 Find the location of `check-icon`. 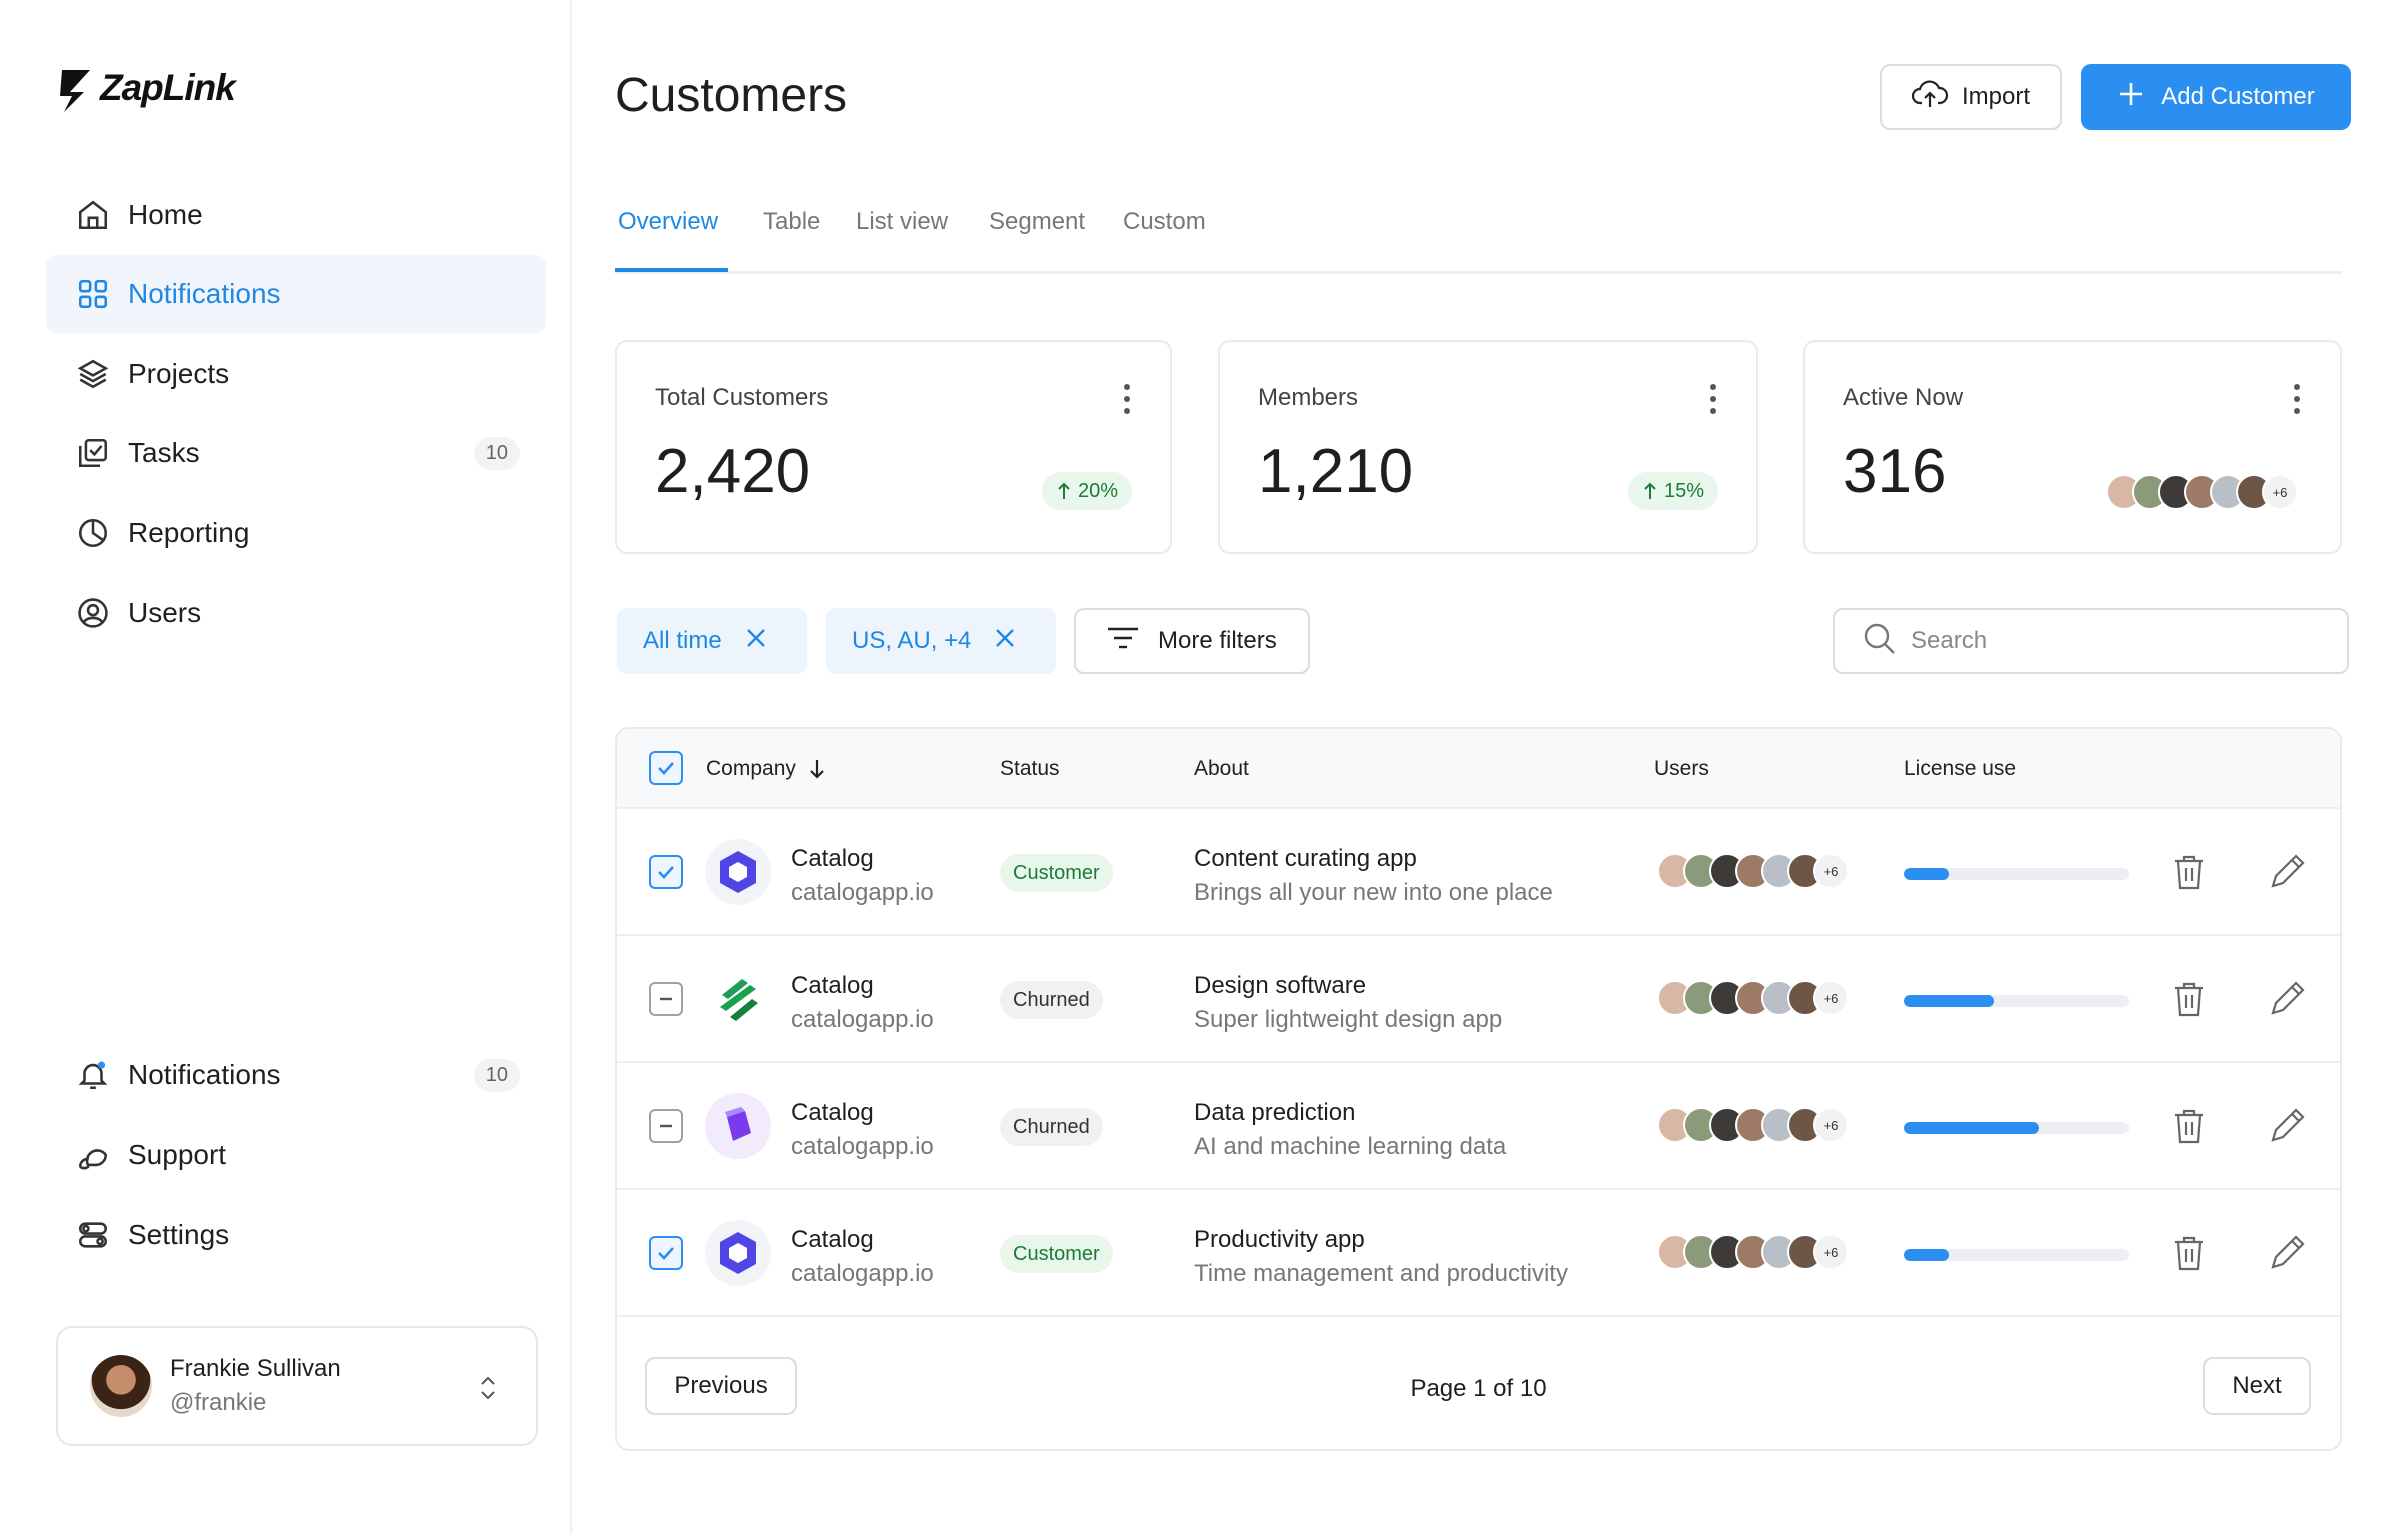

check-icon is located at coordinates (666, 768).